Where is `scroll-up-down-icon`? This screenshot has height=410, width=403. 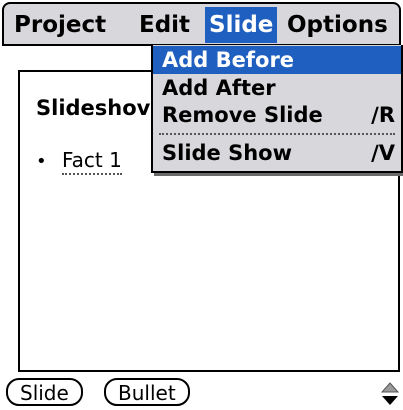 scroll-up-down-icon is located at coordinates (390, 394).